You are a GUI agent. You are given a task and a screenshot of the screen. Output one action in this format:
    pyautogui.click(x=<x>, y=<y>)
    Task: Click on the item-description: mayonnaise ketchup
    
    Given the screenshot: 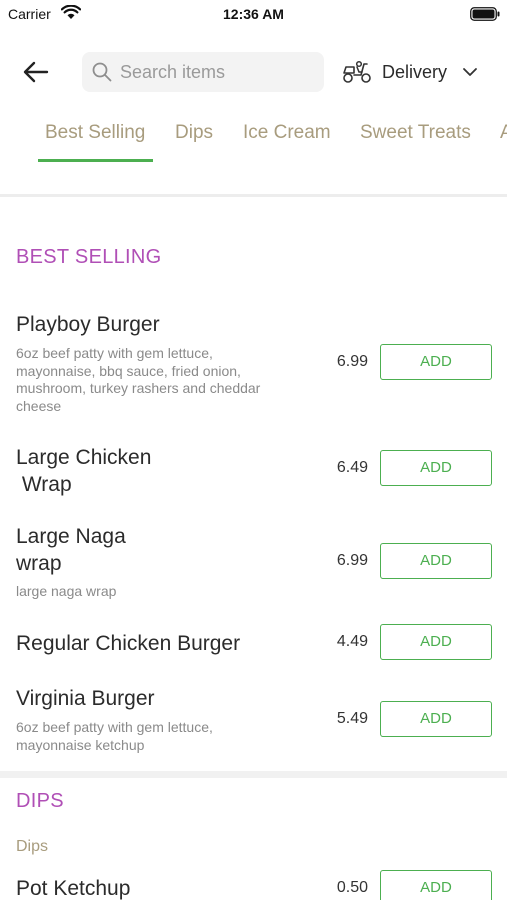 What is the action you would take?
    pyautogui.click(x=80, y=744)
    